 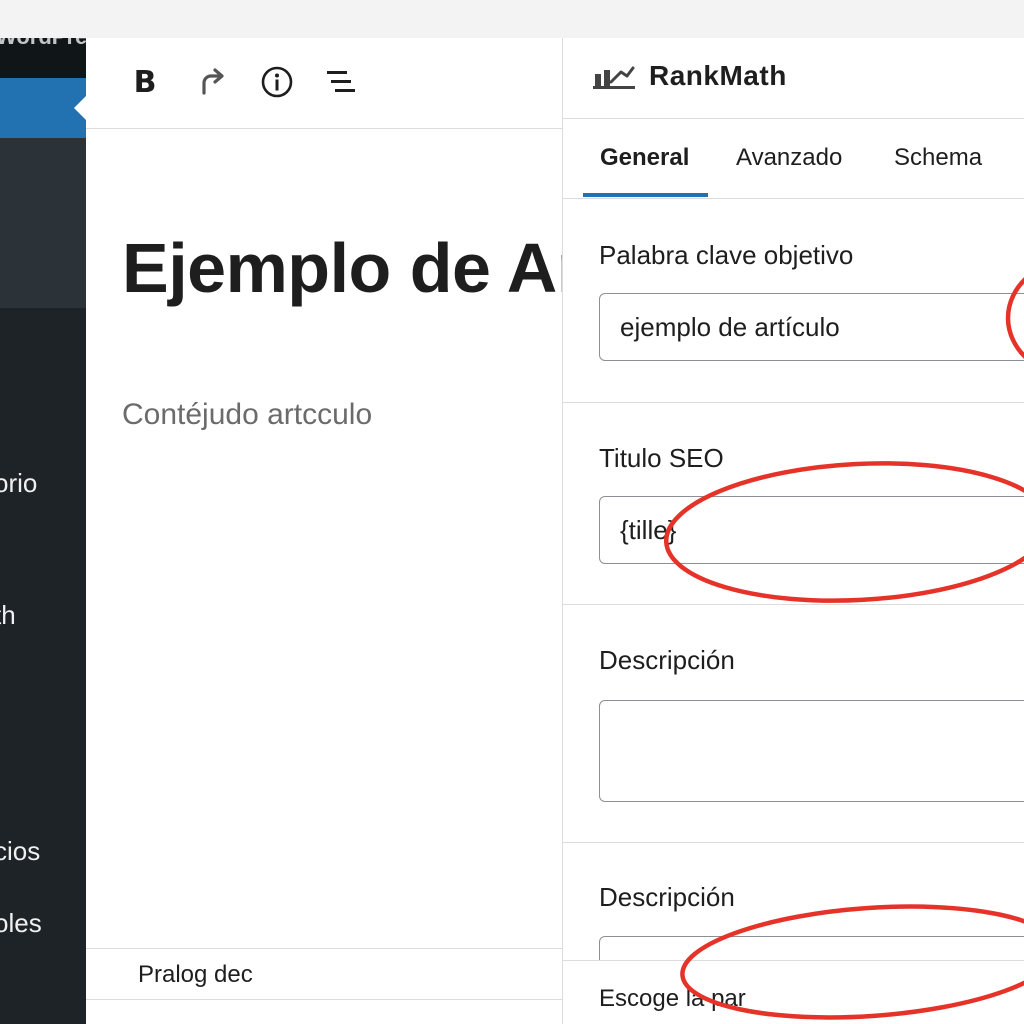 I want to click on active-tab-indicator, so click(x=645, y=195).